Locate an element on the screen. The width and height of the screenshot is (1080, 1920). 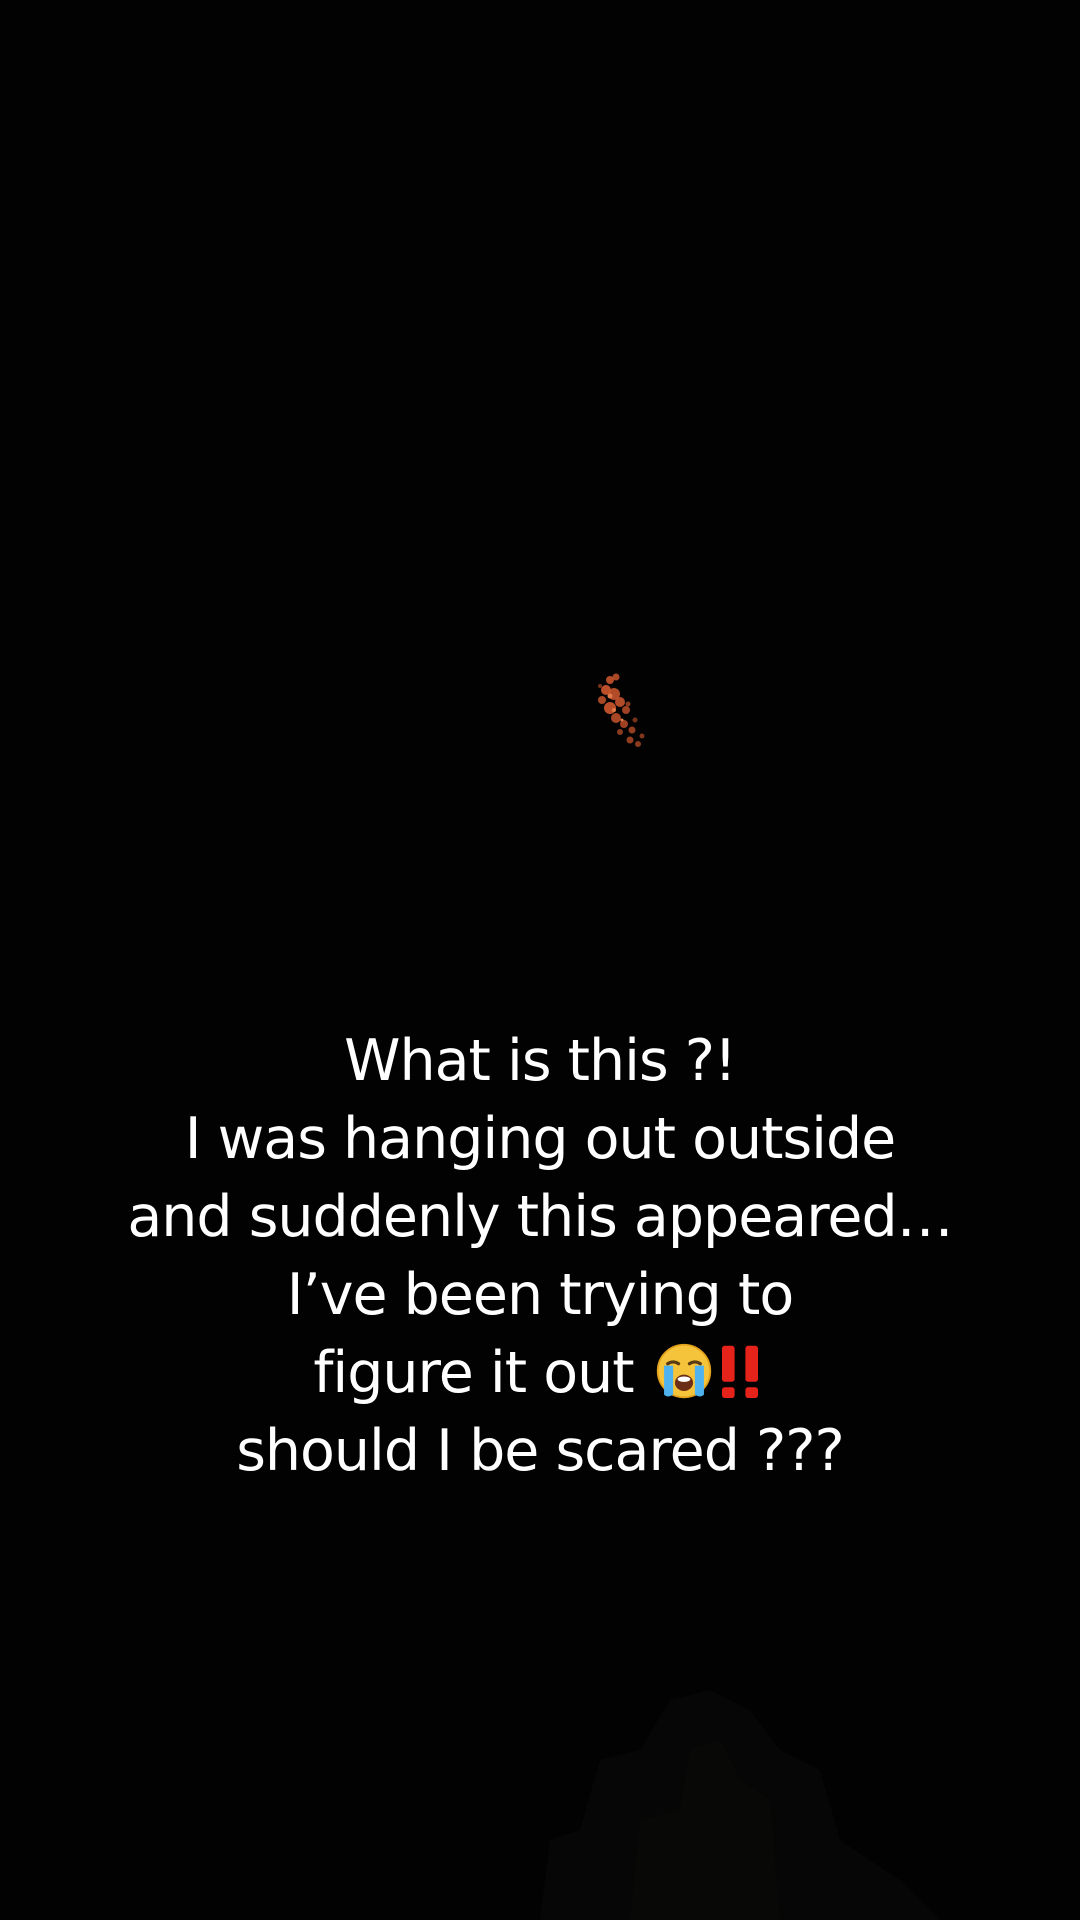
caption-text: figure it out is located at coordinates (473, 1373).